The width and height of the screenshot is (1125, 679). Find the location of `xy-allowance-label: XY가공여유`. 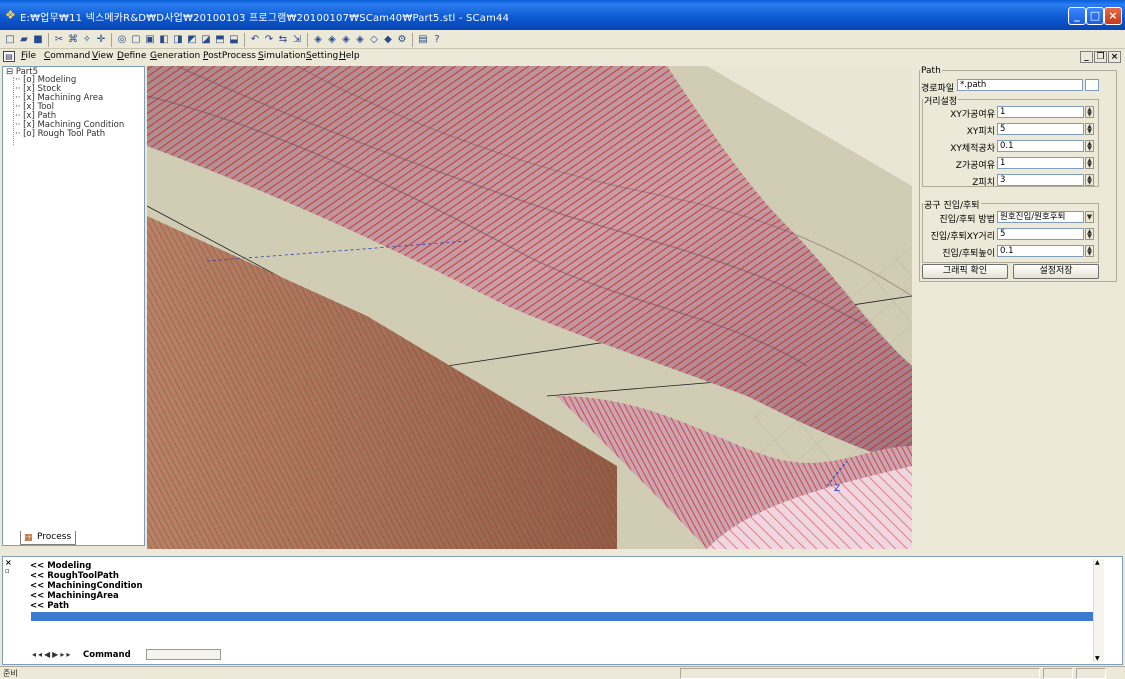

xy-allowance-label: XY가공여유 is located at coordinates (972, 115).